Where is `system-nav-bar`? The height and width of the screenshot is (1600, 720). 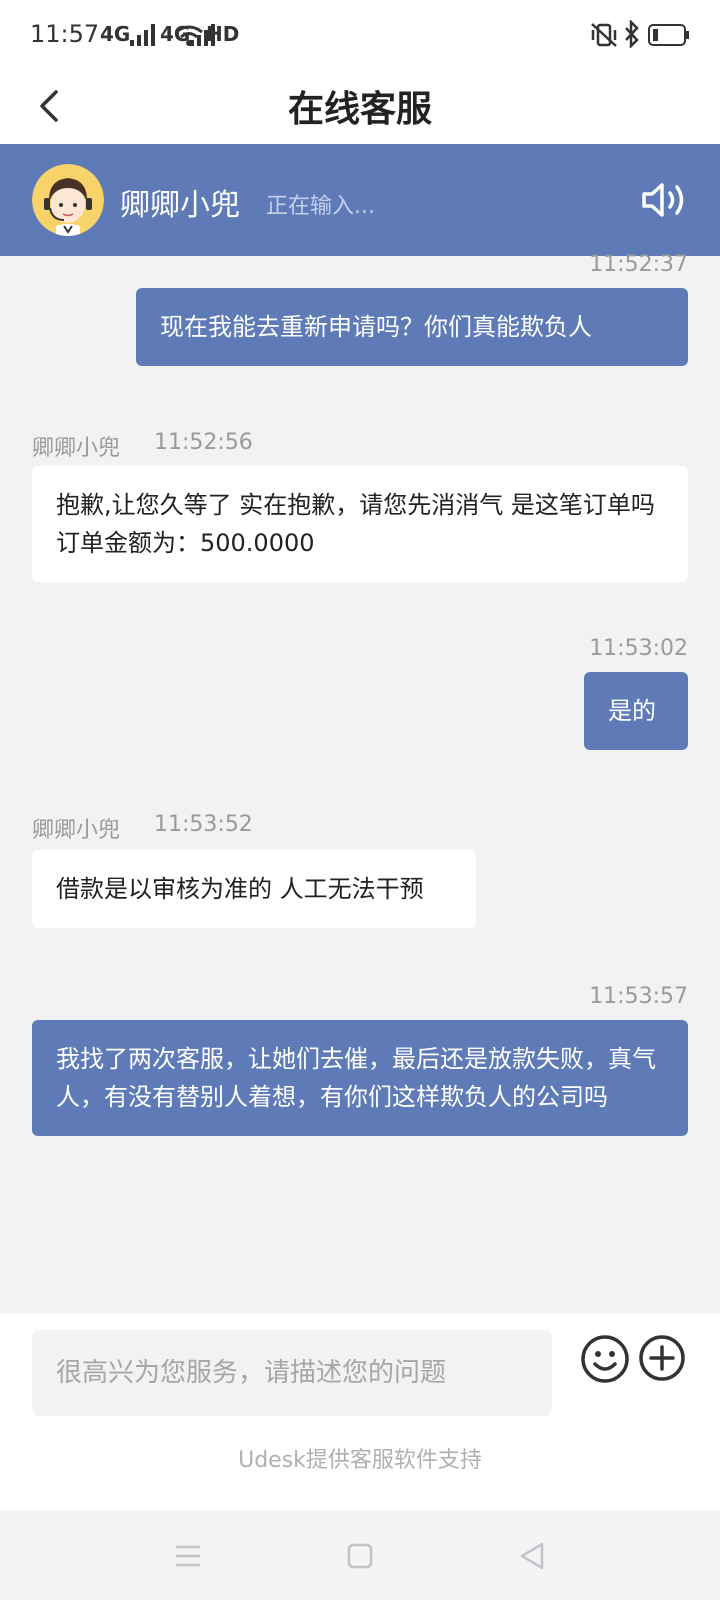
system-nav-bar is located at coordinates (360, 1555).